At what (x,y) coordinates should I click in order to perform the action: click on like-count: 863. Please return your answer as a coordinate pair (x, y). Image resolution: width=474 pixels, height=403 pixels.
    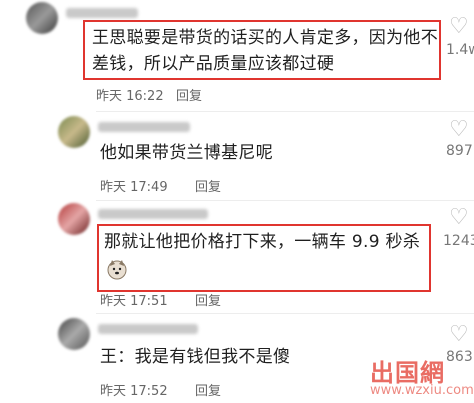
    Looking at the image, I should click on (459, 357).